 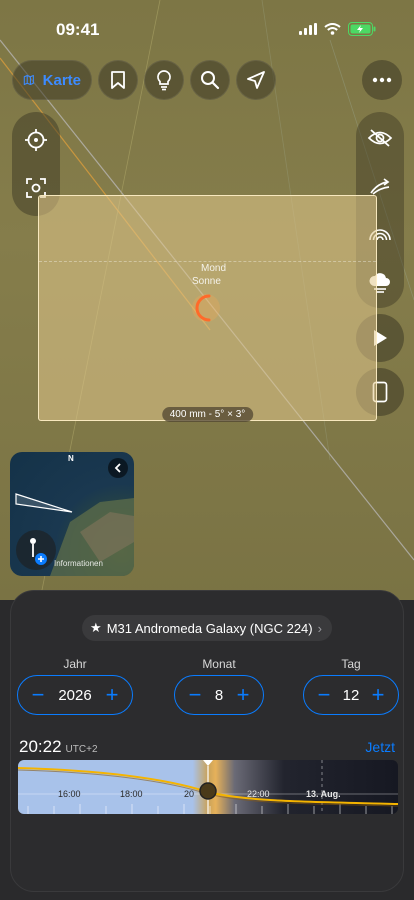 What do you see at coordinates (209, 628) in the screenshot?
I see `object-name: M31 Andromeda Galaxy (NGC 224)` at bounding box center [209, 628].